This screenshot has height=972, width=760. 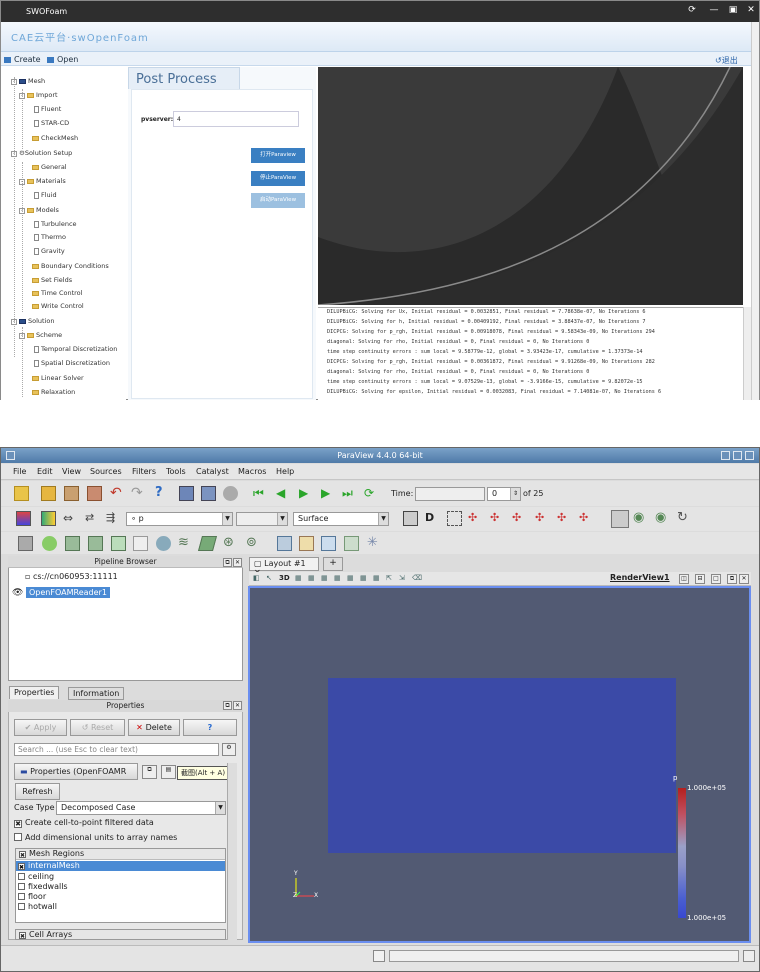 What do you see at coordinates (34, 692) in the screenshot?
I see `tab-properties: Properties` at bounding box center [34, 692].